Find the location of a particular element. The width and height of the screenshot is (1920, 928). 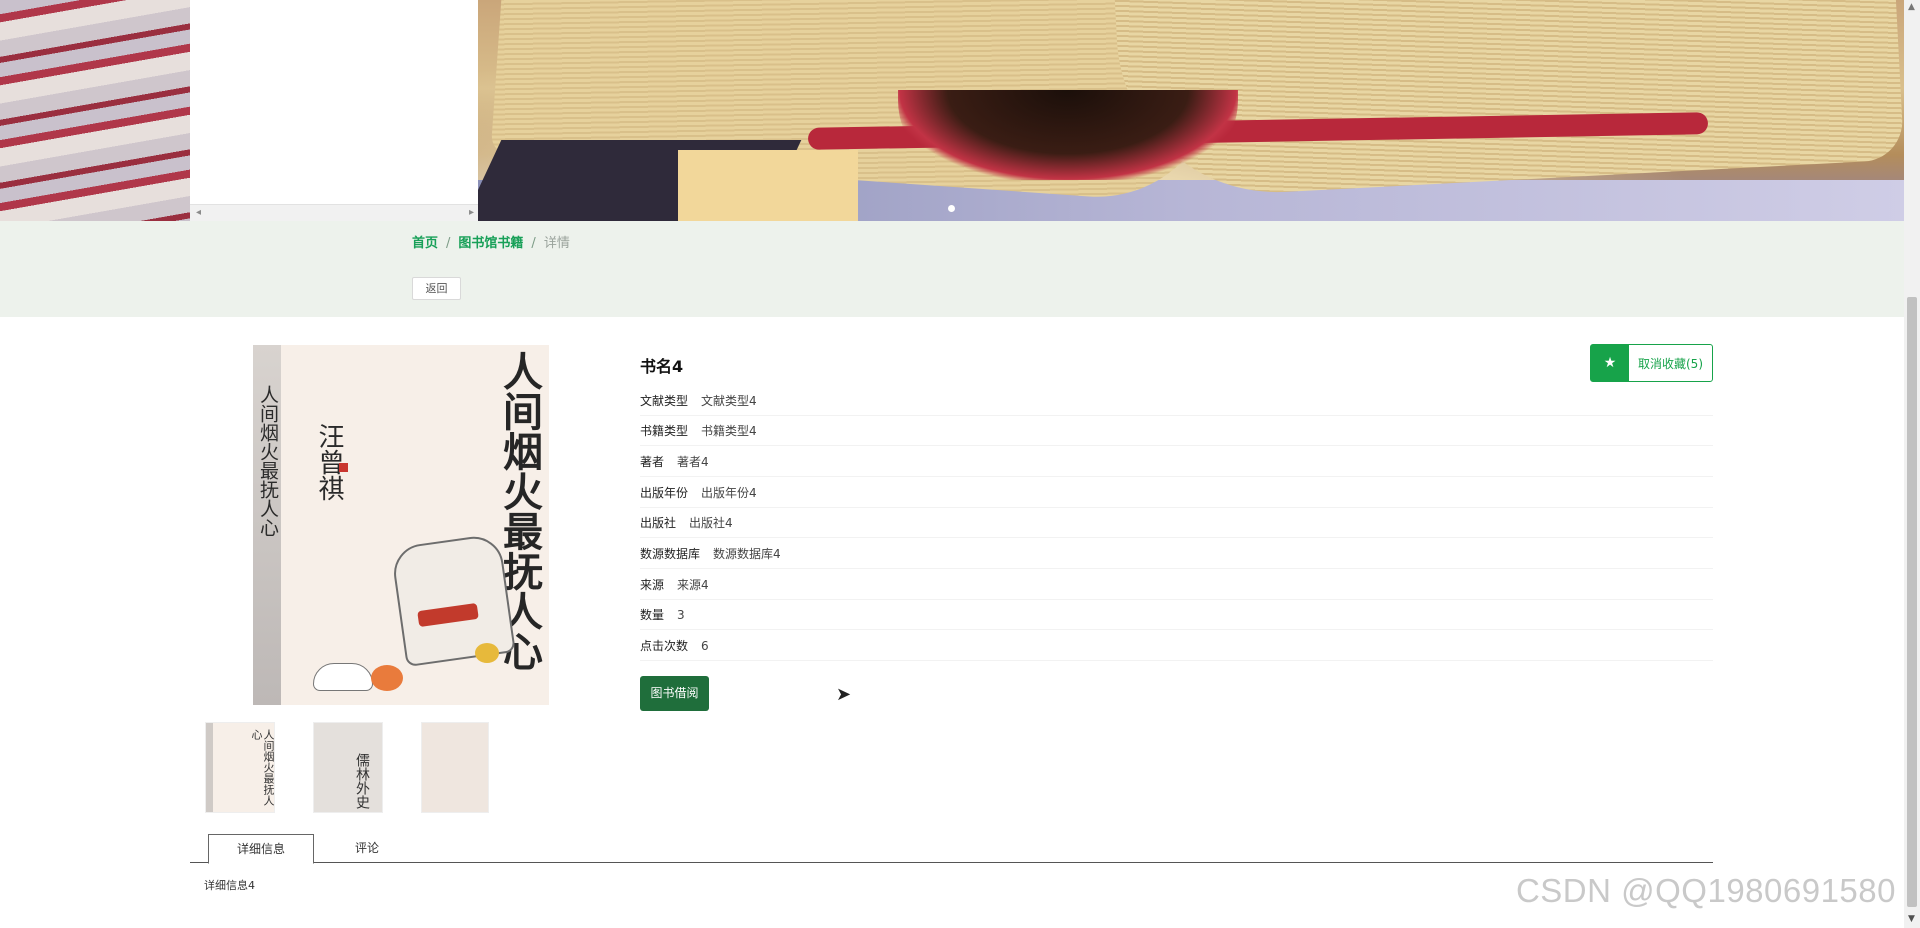

book-title: 书名4 is located at coordinates (662, 366).